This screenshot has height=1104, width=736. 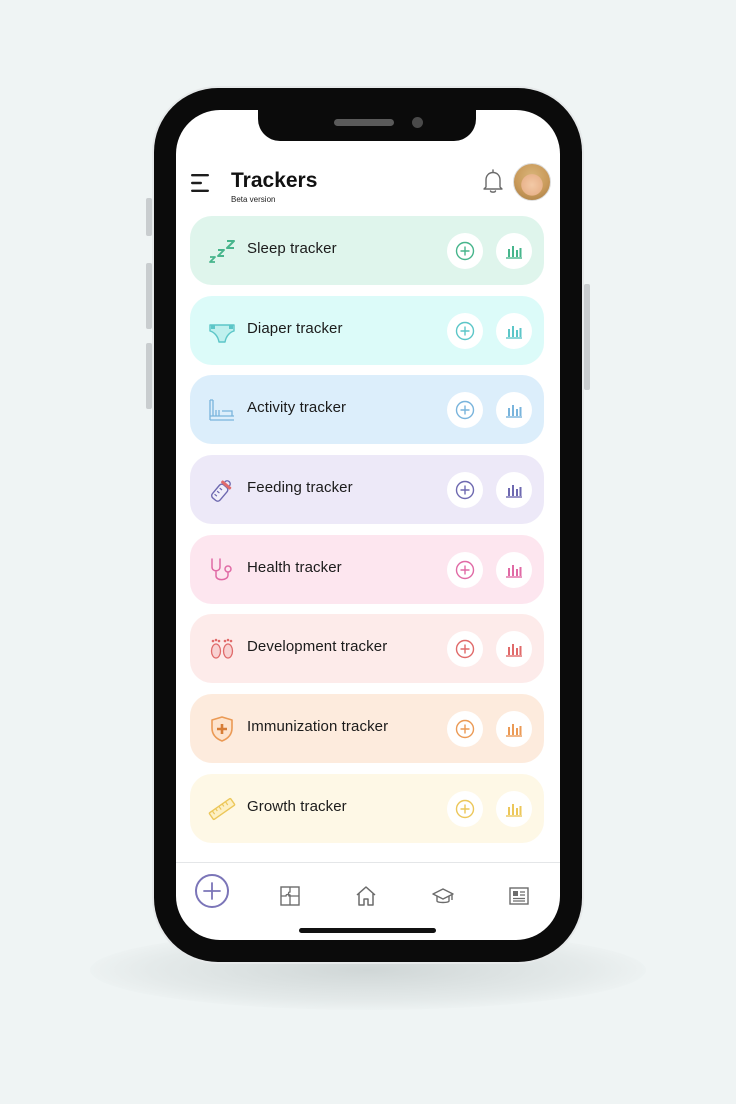 What do you see at coordinates (367, 410) in the screenshot?
I see `tracker-card-activity: Activity tracker` at bounding box center [367, 410].